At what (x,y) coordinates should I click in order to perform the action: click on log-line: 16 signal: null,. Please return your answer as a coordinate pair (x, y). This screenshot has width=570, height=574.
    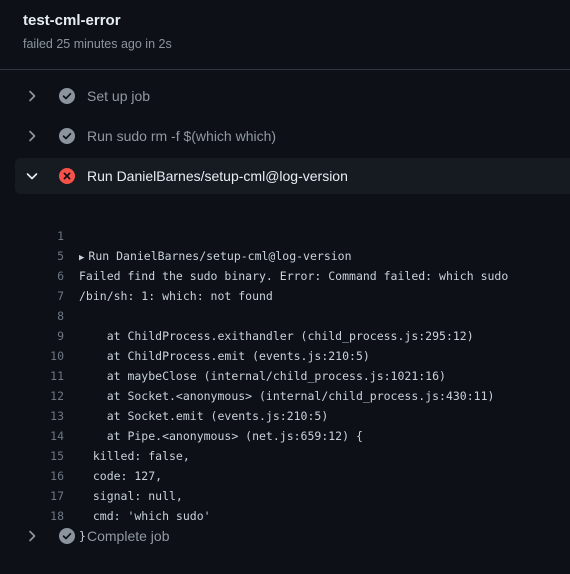
    Looking at the image, I should click on (285, 474).